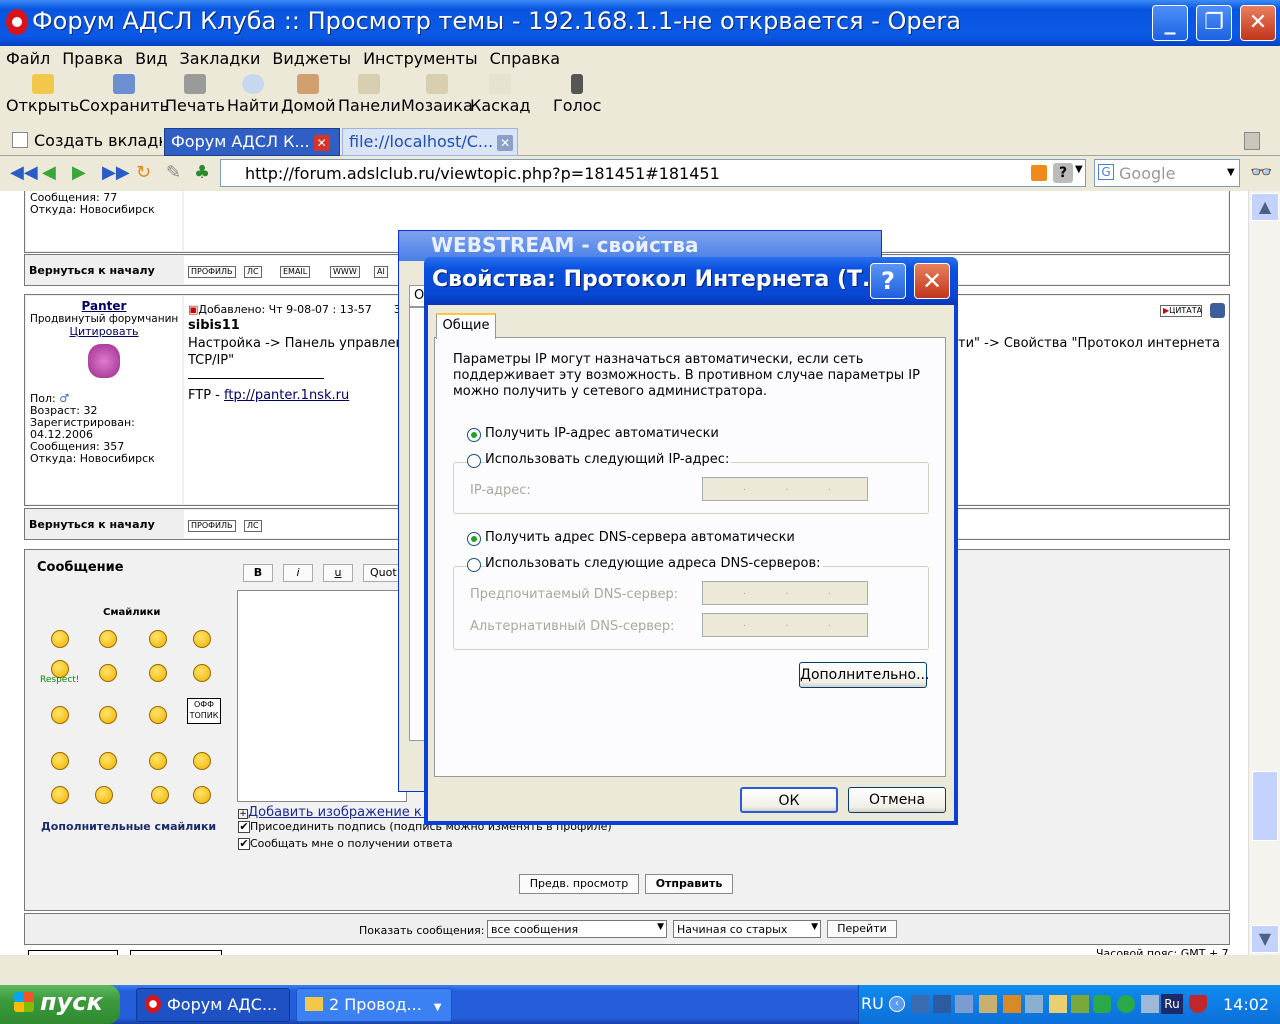  I want to click on smiley-wink-icon, so click(108, 673).